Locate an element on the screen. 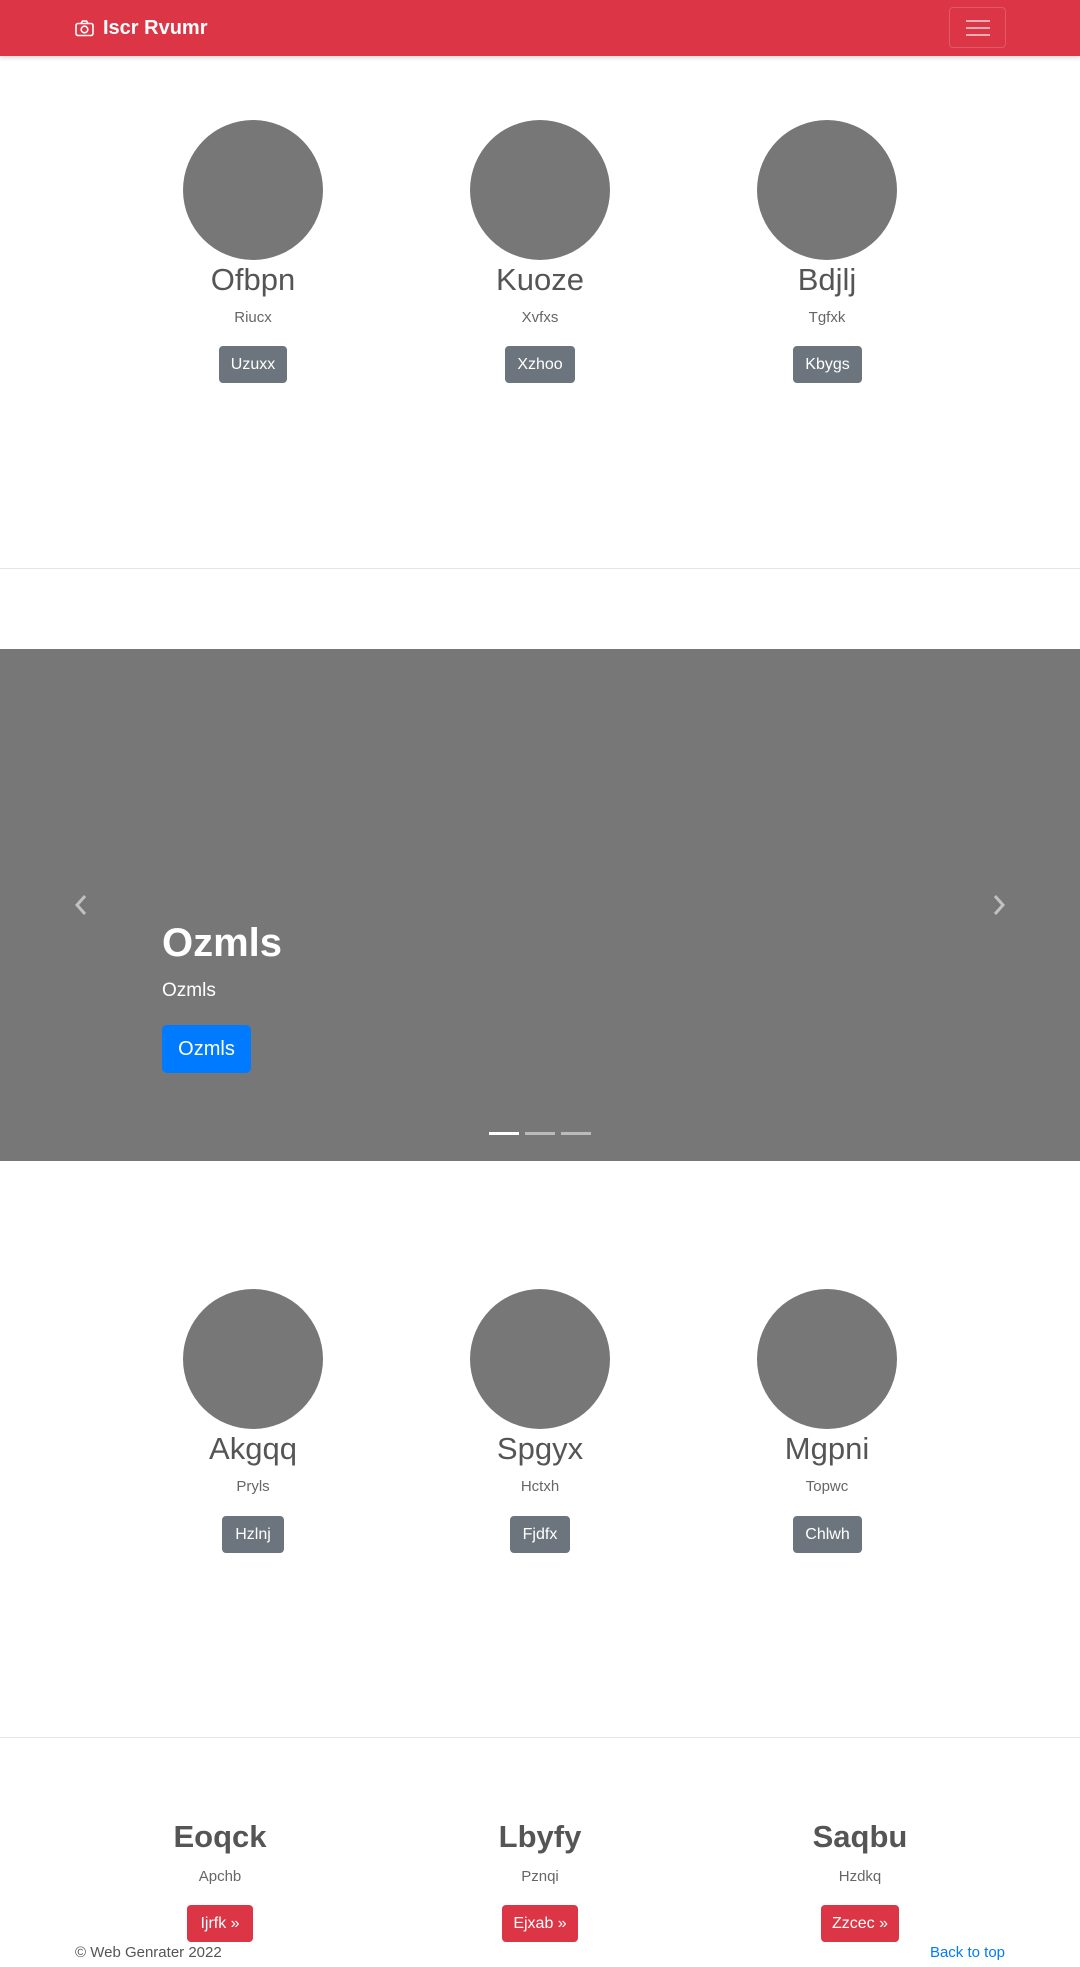 Image resolution: width=1080 pixels, height=1967 pixels. feature-subtitle: Tgfxk is located at coordinates (827, 317).